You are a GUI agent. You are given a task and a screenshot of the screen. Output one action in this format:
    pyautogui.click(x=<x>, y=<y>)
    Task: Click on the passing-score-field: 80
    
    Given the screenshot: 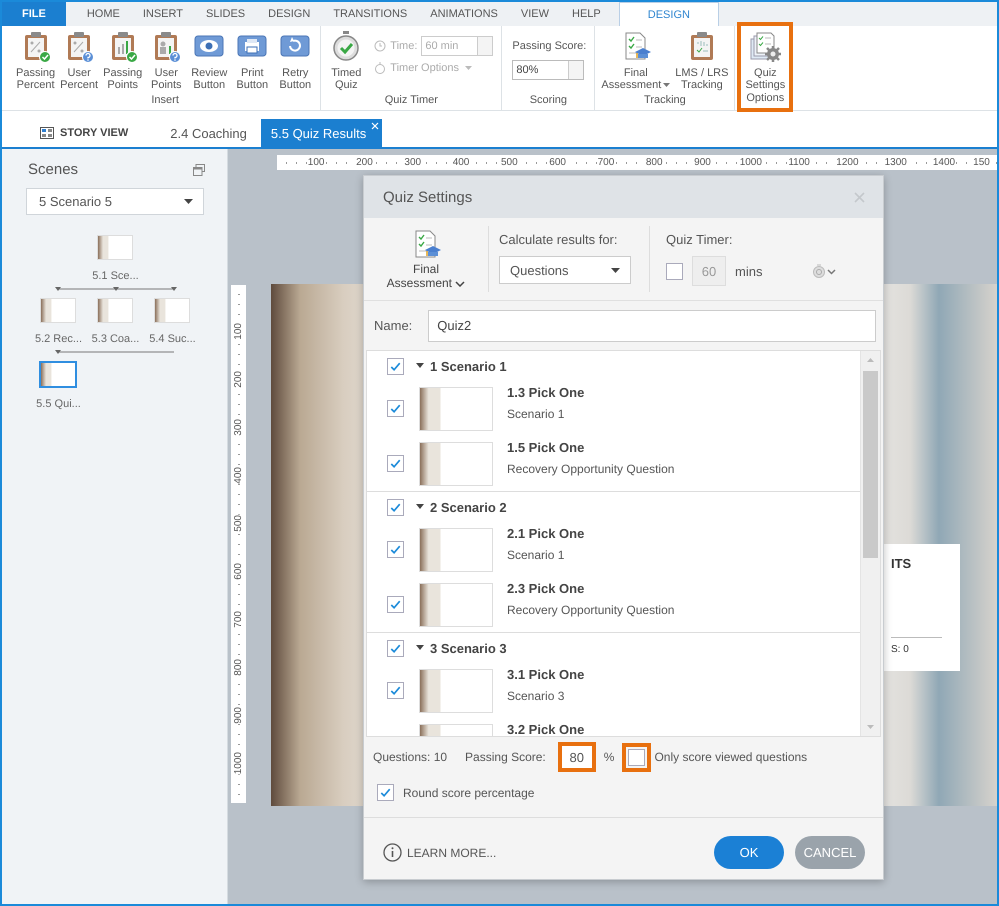 What is the action you would take?
    pyautogui.click(x=577, y=757)
    